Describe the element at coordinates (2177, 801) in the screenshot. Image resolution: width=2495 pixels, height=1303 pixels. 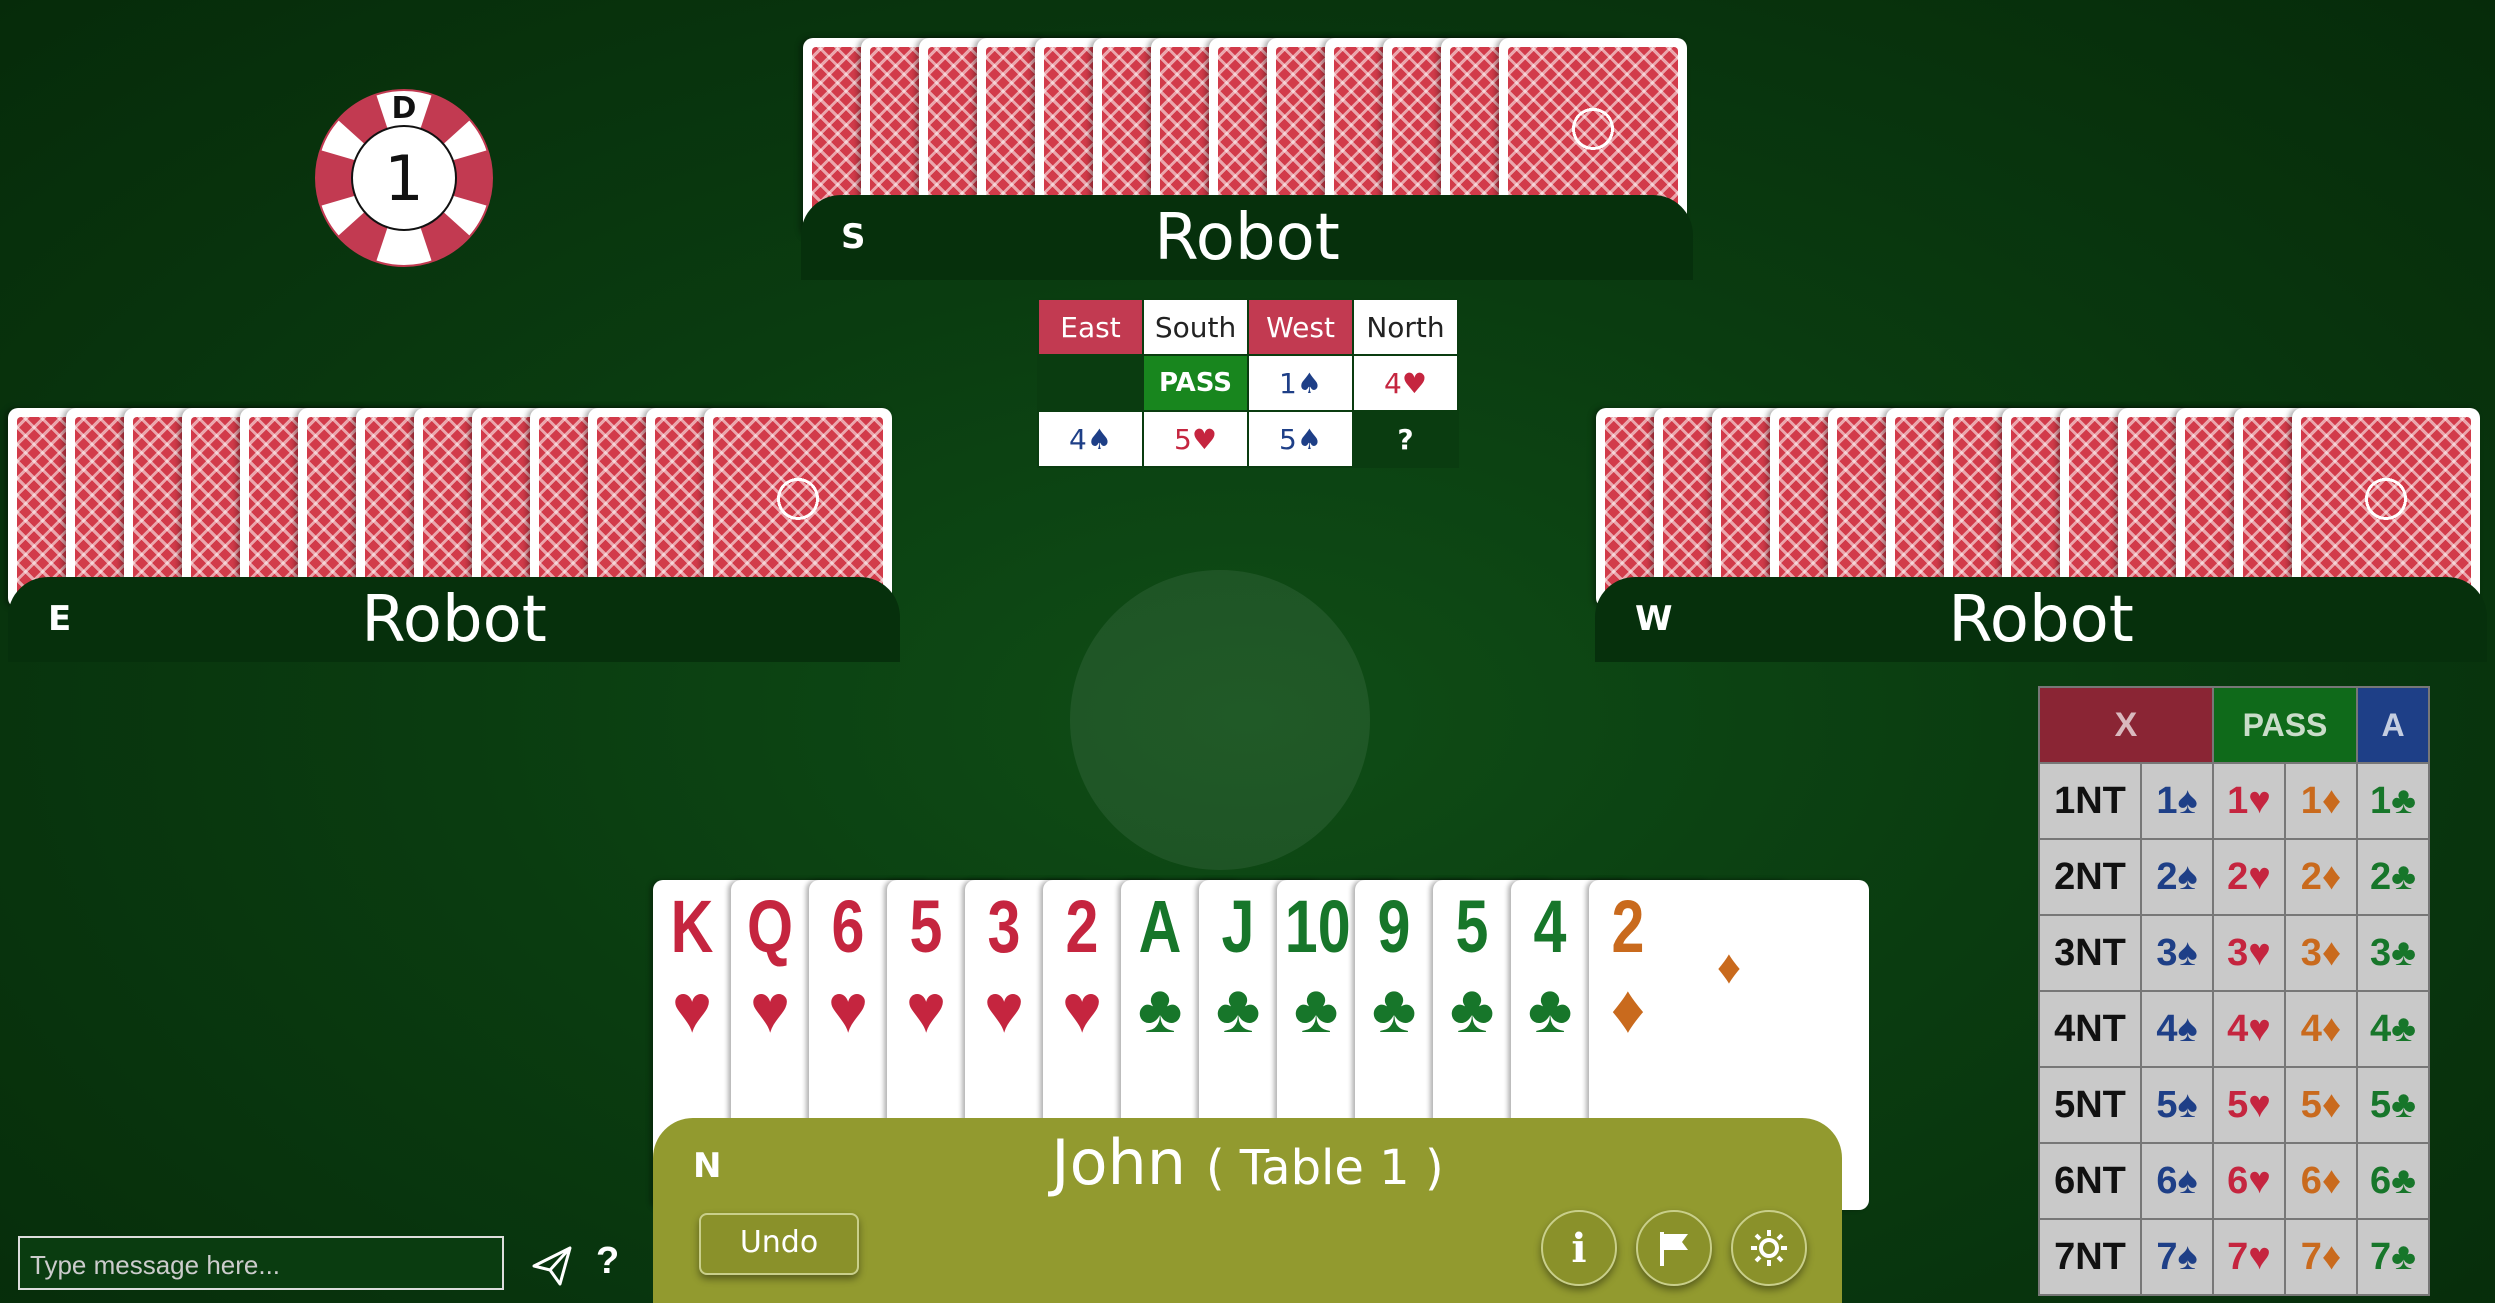
I see `bid-button: 1♠` at that location.